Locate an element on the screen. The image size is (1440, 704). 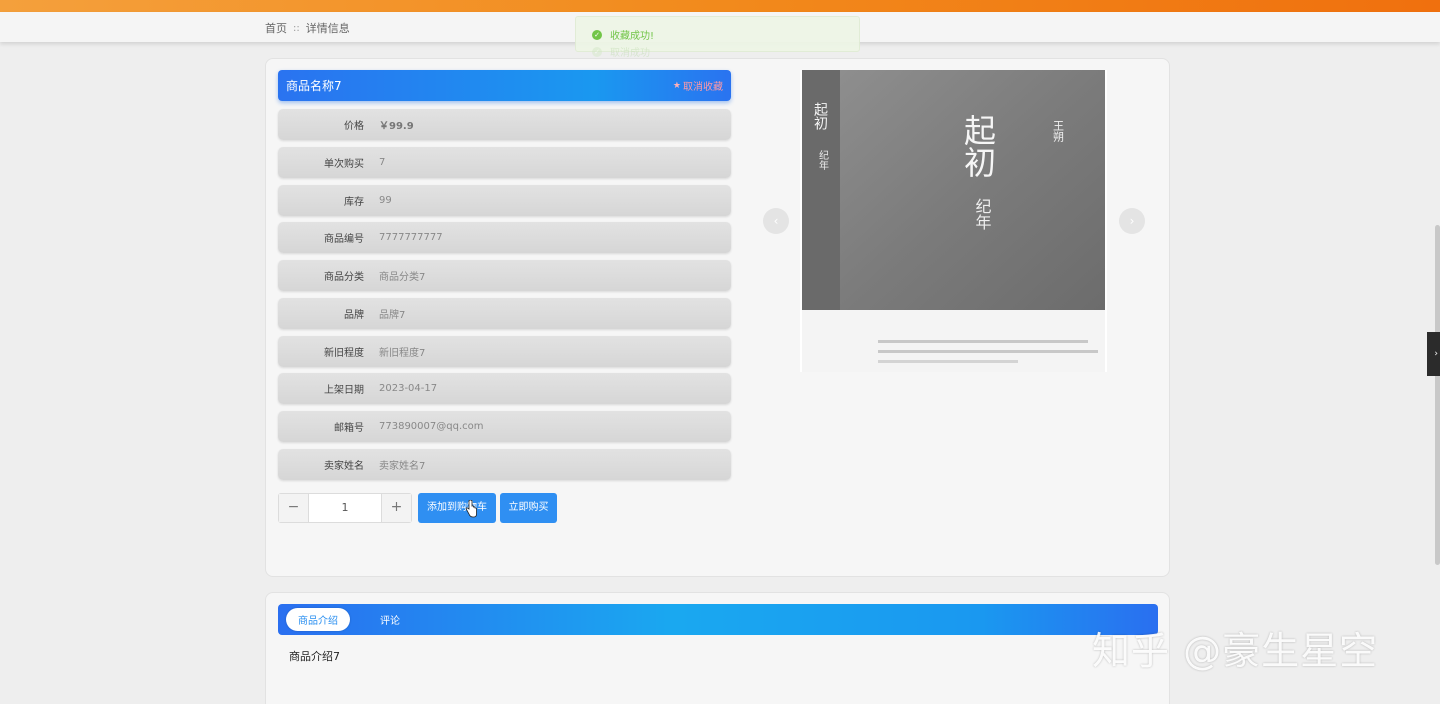
info-value: 2023-04-17 is located at coordinates (408, 389).